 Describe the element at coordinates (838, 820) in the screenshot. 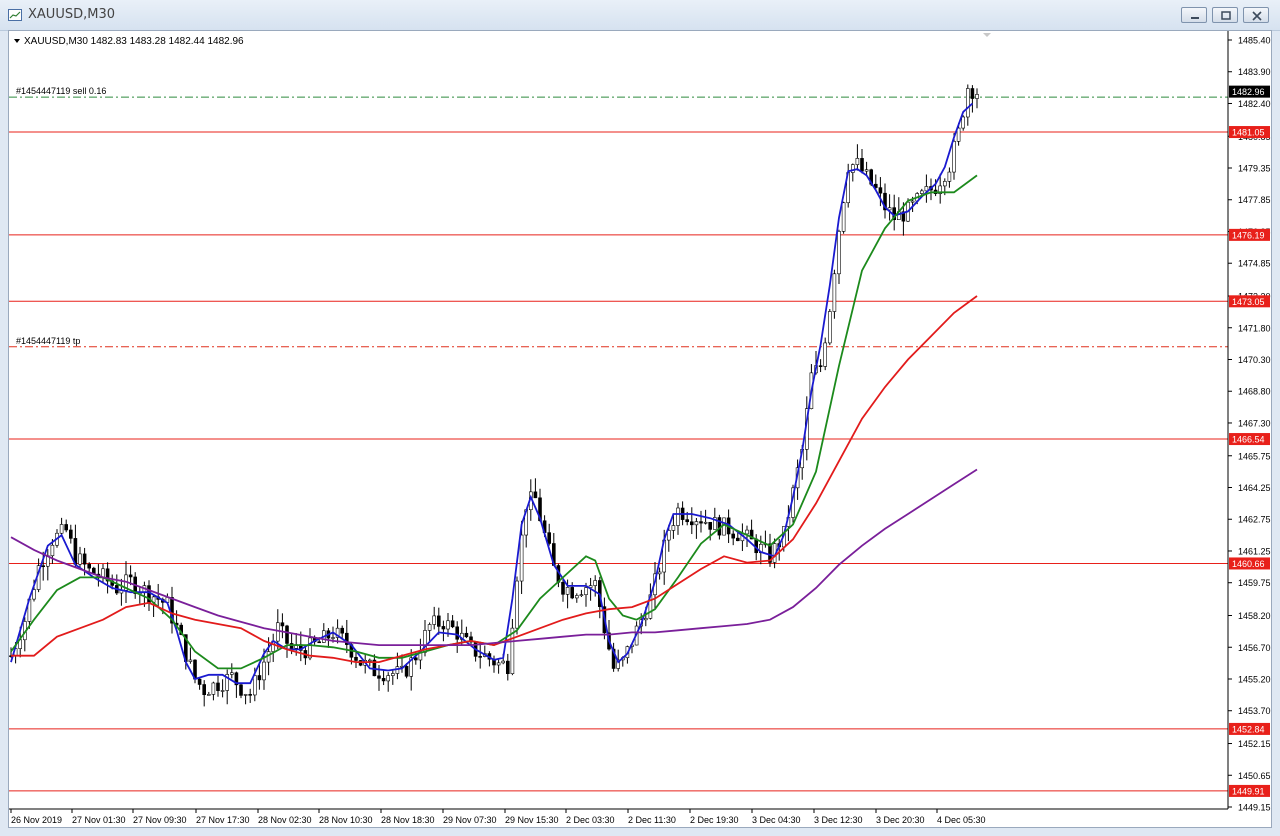

I see `time-tick-label: 3 Dec 12:30` at that location.